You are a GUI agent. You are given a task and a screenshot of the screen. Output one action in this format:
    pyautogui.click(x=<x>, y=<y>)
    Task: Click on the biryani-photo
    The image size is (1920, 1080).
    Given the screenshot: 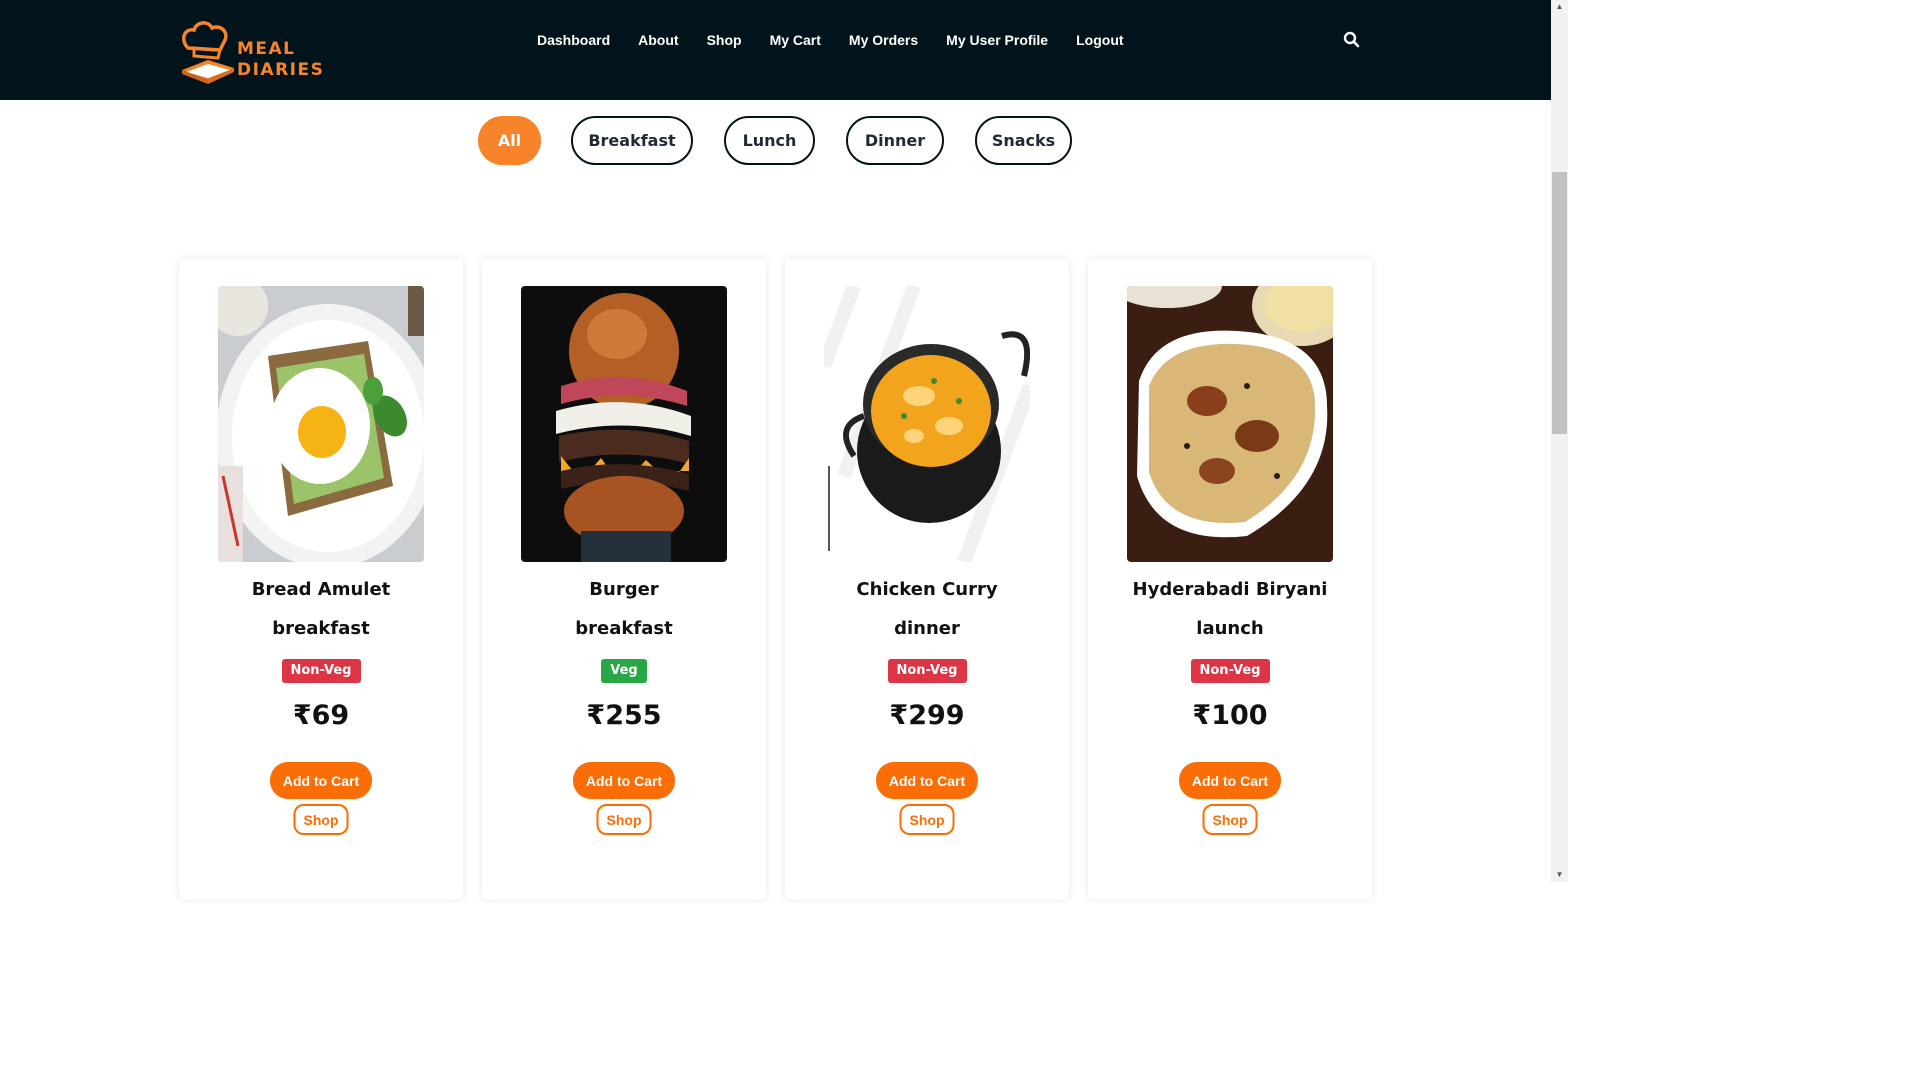 What is the action you would take?
    pyautogui.click(x=1230, y=424)
    